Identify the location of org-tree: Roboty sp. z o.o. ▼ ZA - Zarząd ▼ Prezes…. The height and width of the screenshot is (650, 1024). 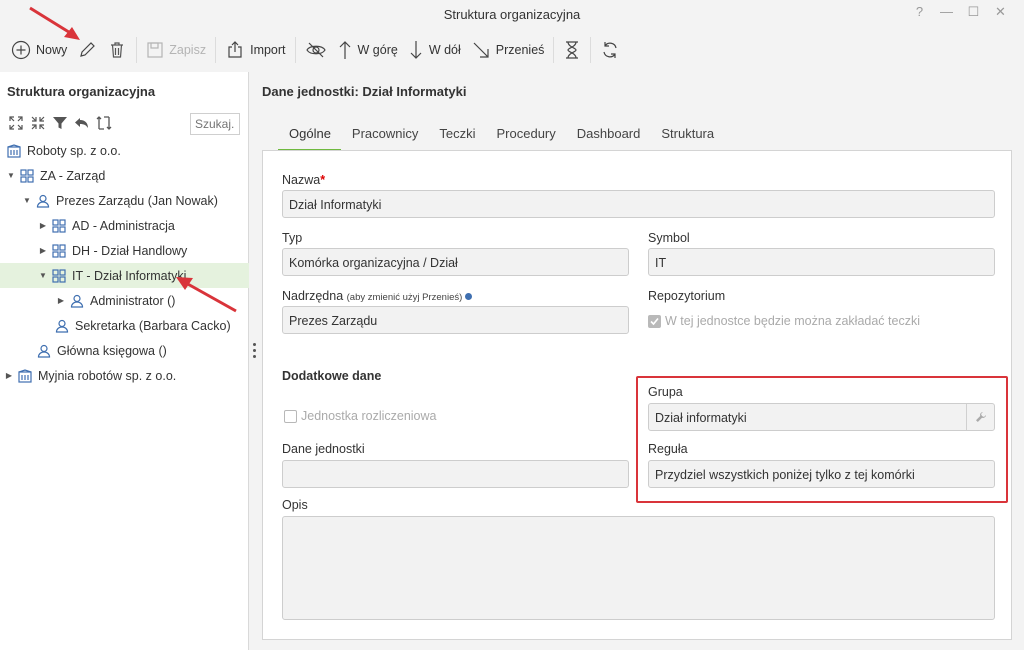
(124, 263).